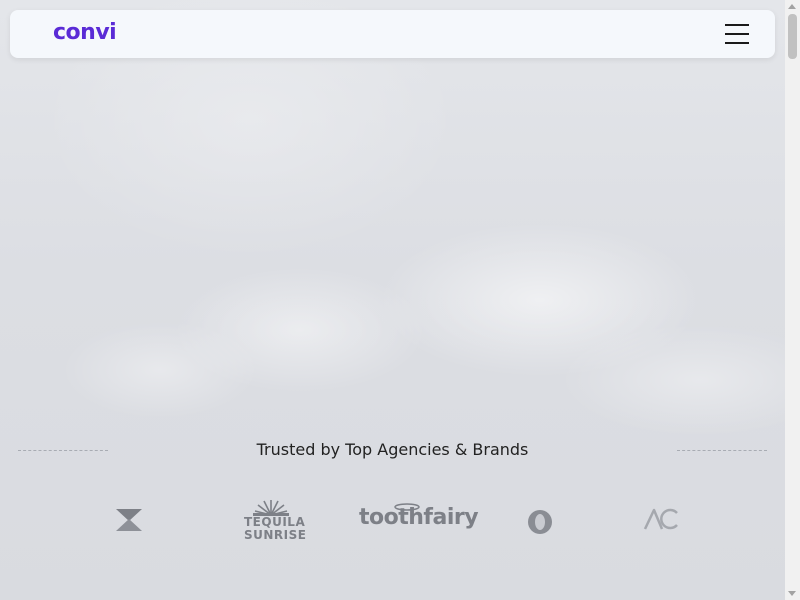  Describe the element at coordinates (661, 521) in the screenshot. I see `ac-logo` at that location.